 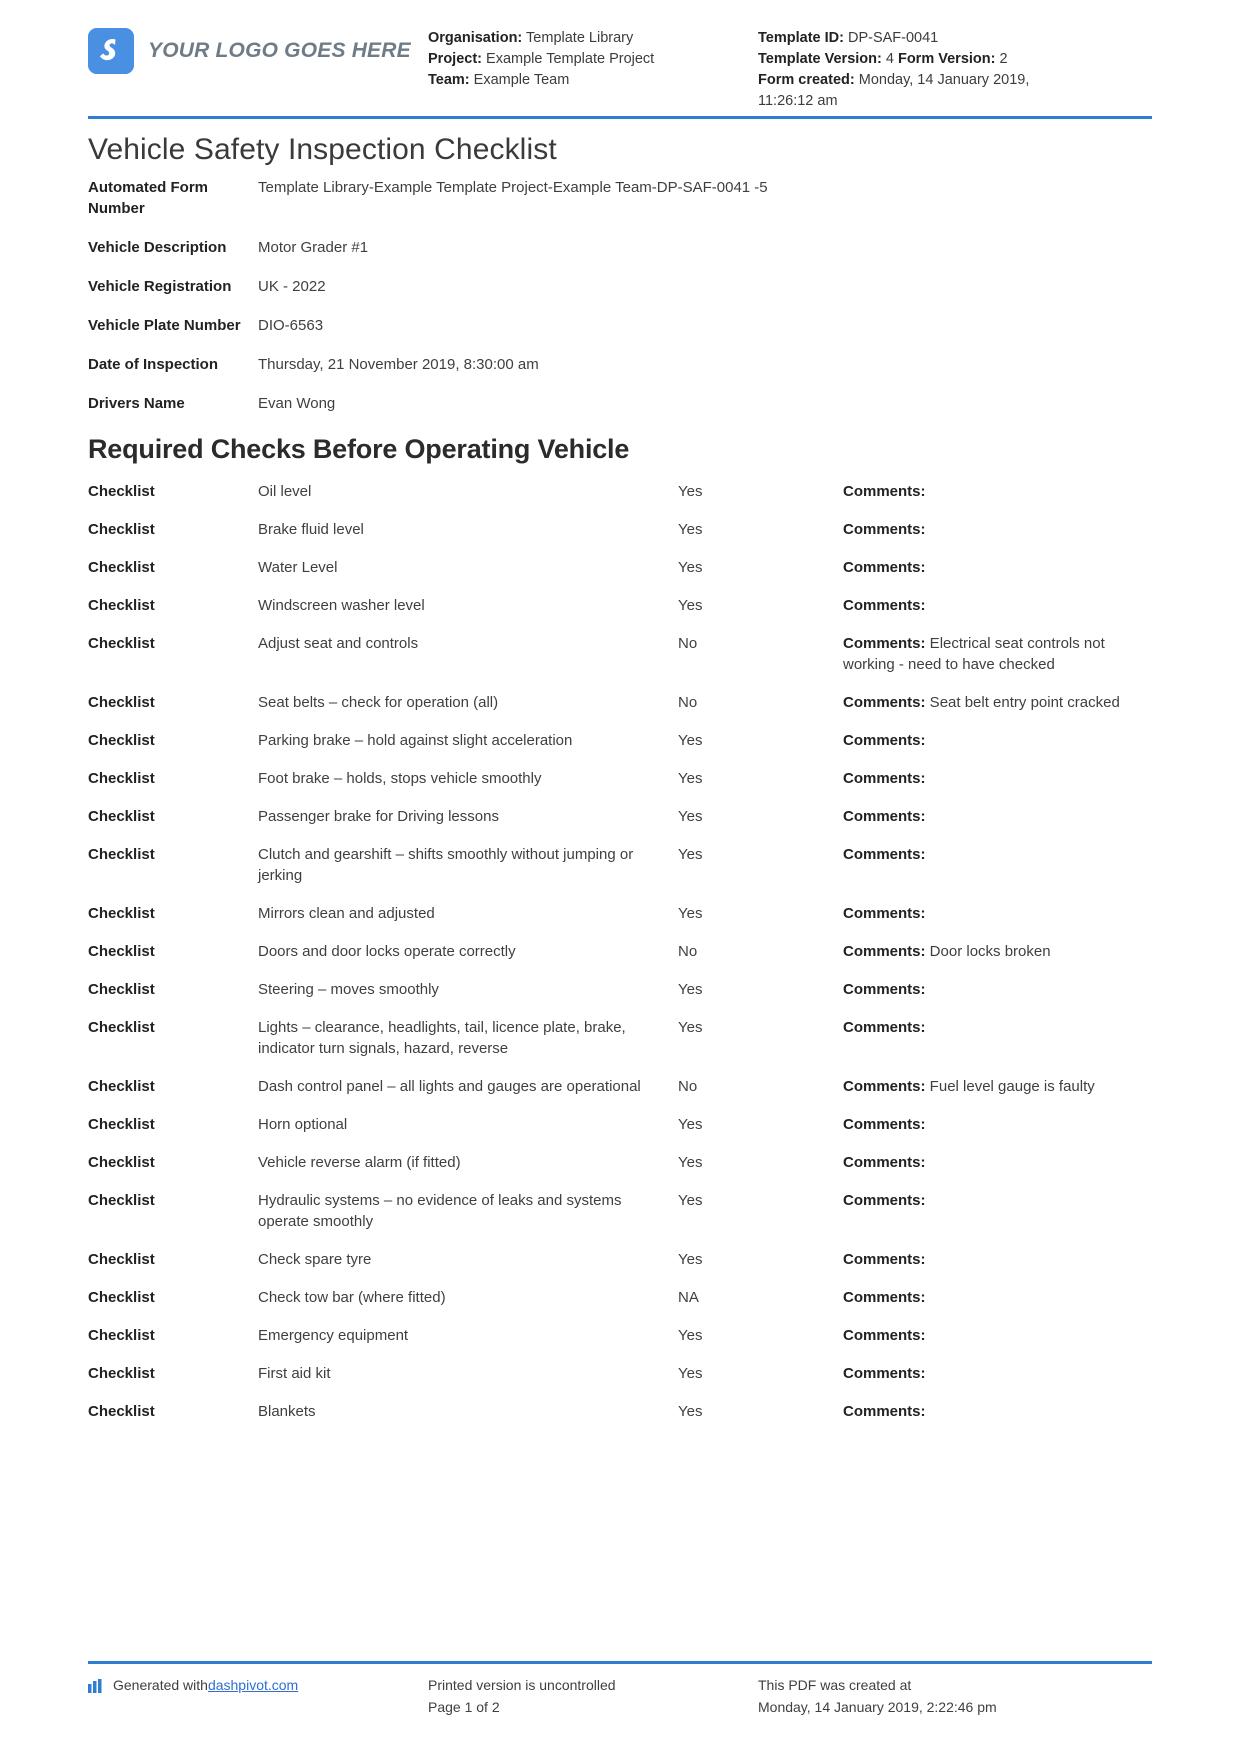 I want to click on field-vehicle-description: Vehicle Description Motor Grader #1, so click(x=620, y=247).